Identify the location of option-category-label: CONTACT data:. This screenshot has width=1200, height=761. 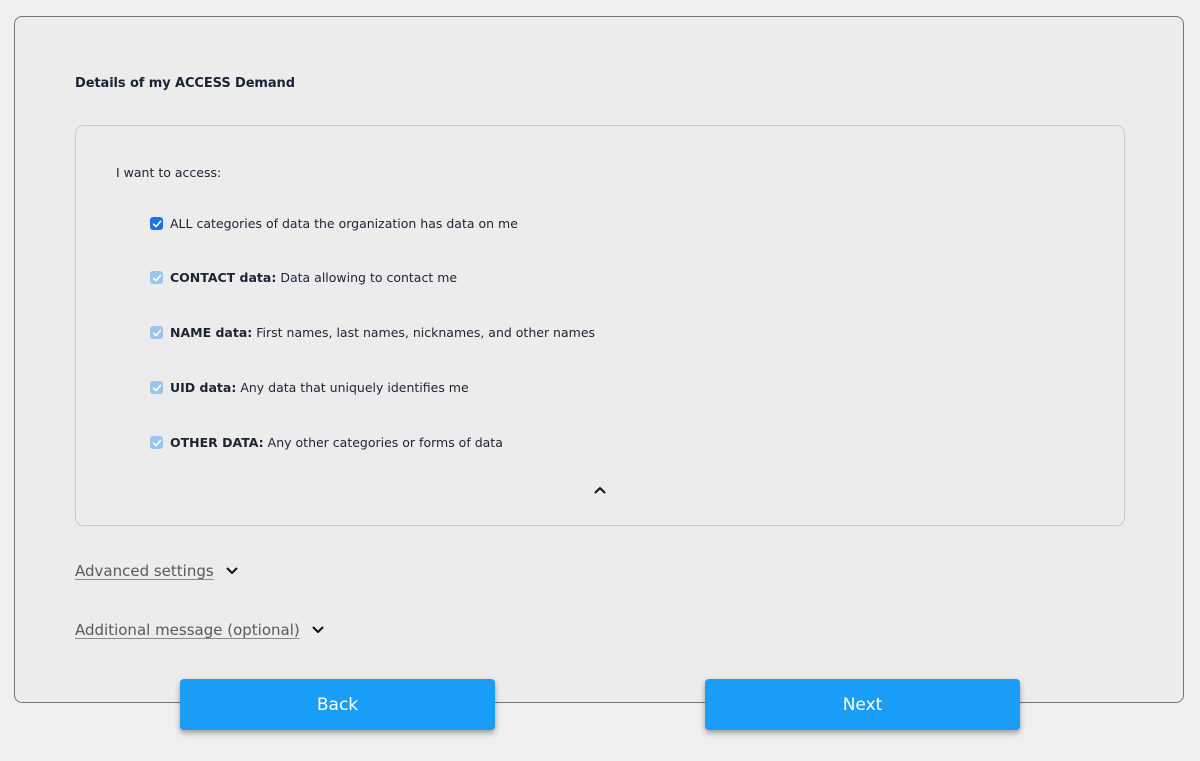
(223, 277).